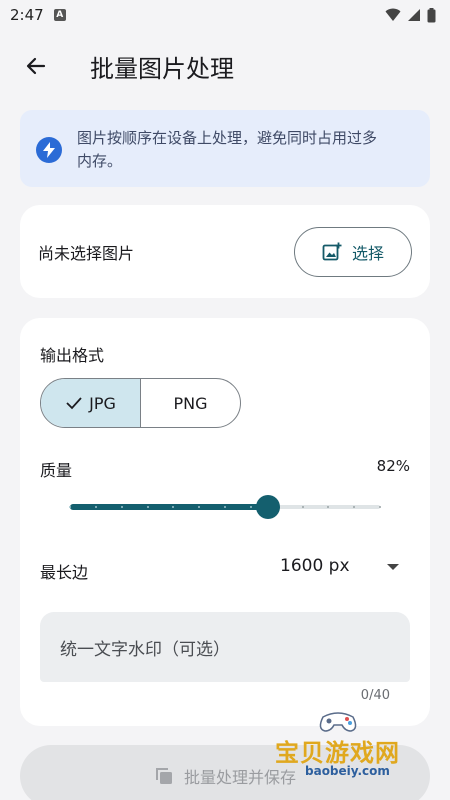 This screenshot has width=450, height=800. I want to click on output-format-segmented: JPG PNG, so click(140, 403).